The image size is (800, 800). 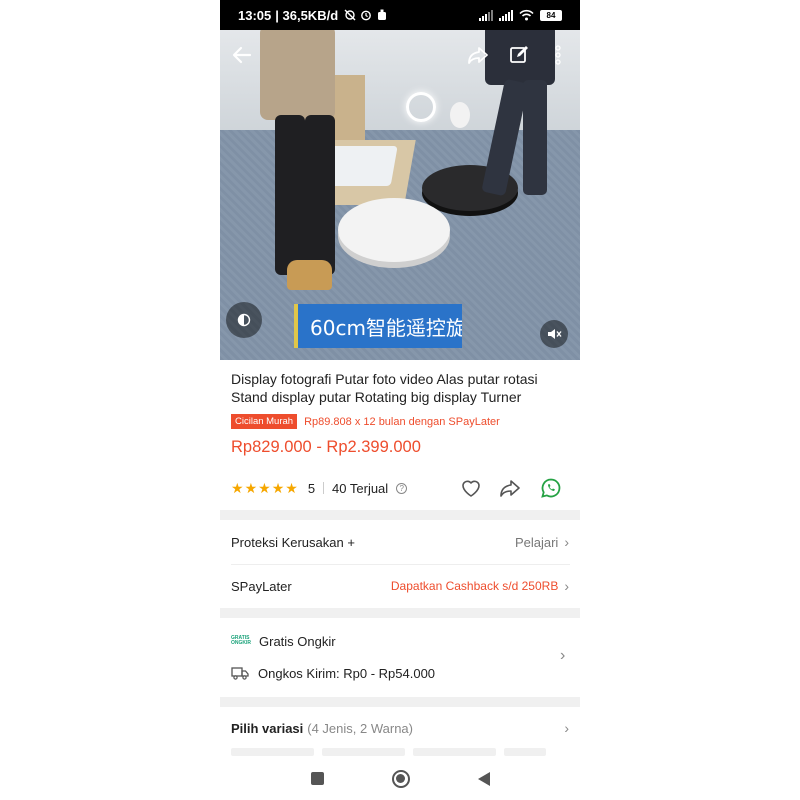 I want to click on back-nav-button, so click(x=483, y=778).